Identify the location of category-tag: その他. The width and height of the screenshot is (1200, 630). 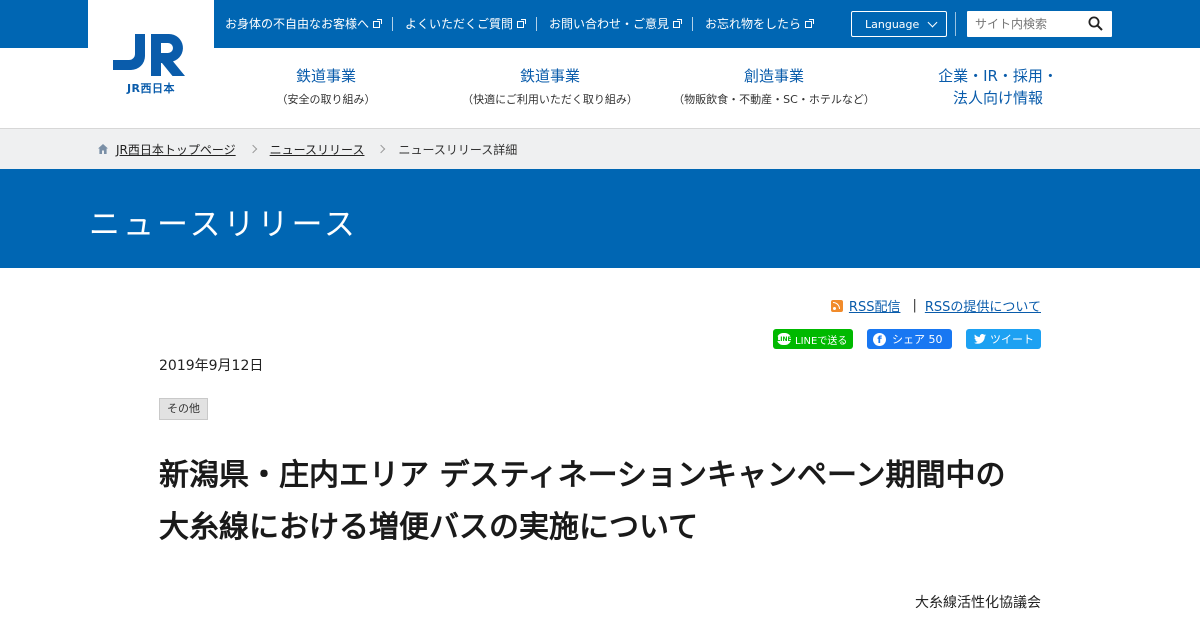
(183, 409).